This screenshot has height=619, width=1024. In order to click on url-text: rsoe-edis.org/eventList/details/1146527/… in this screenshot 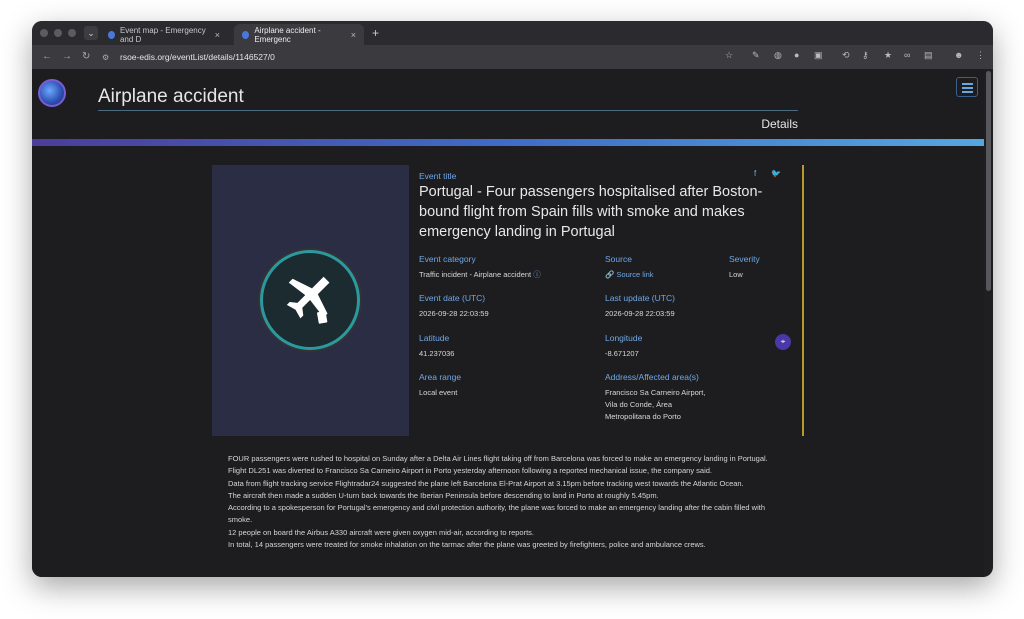, I will do `click(197, 57)`.